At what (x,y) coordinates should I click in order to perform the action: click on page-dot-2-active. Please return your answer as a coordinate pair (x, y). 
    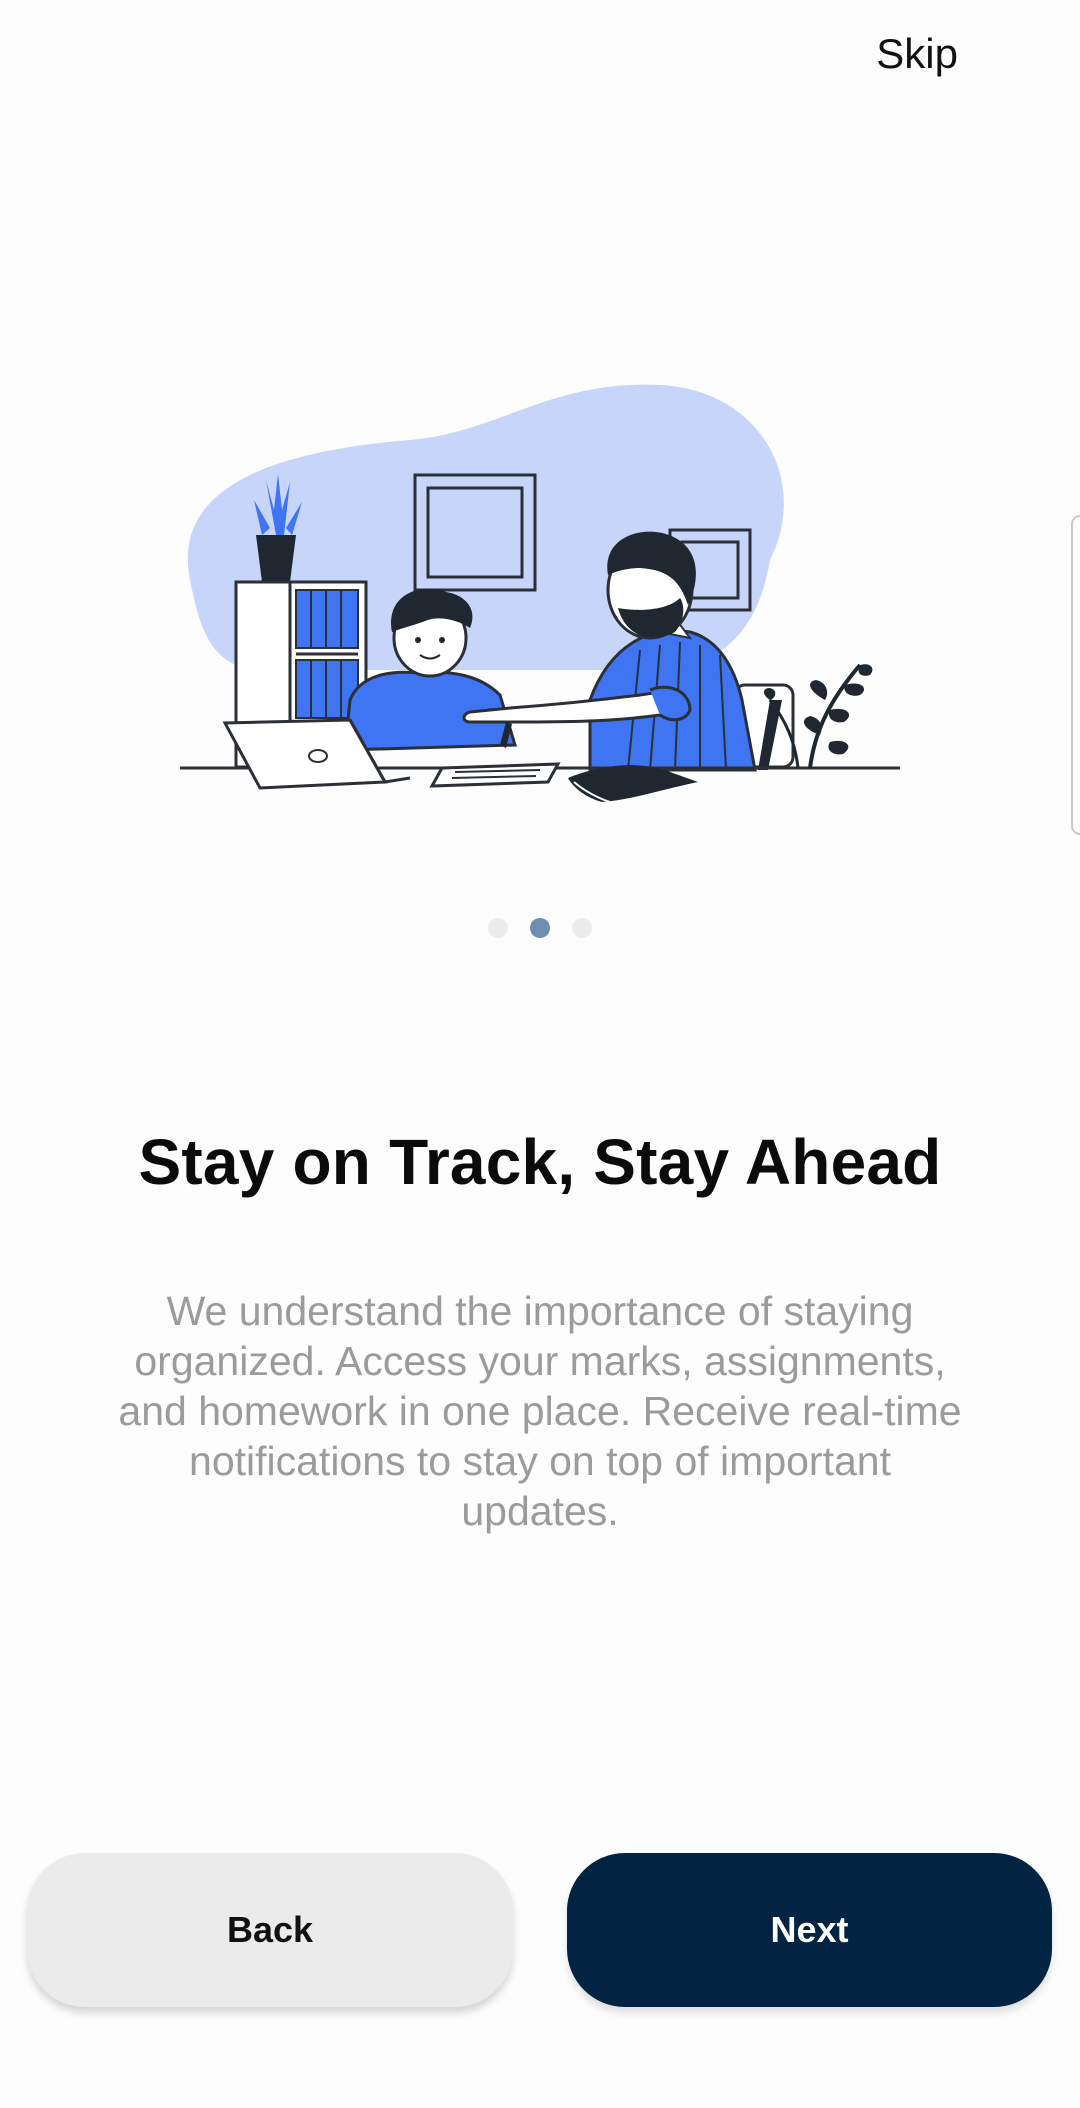
    Looking at the image, I should click on (540, 928).